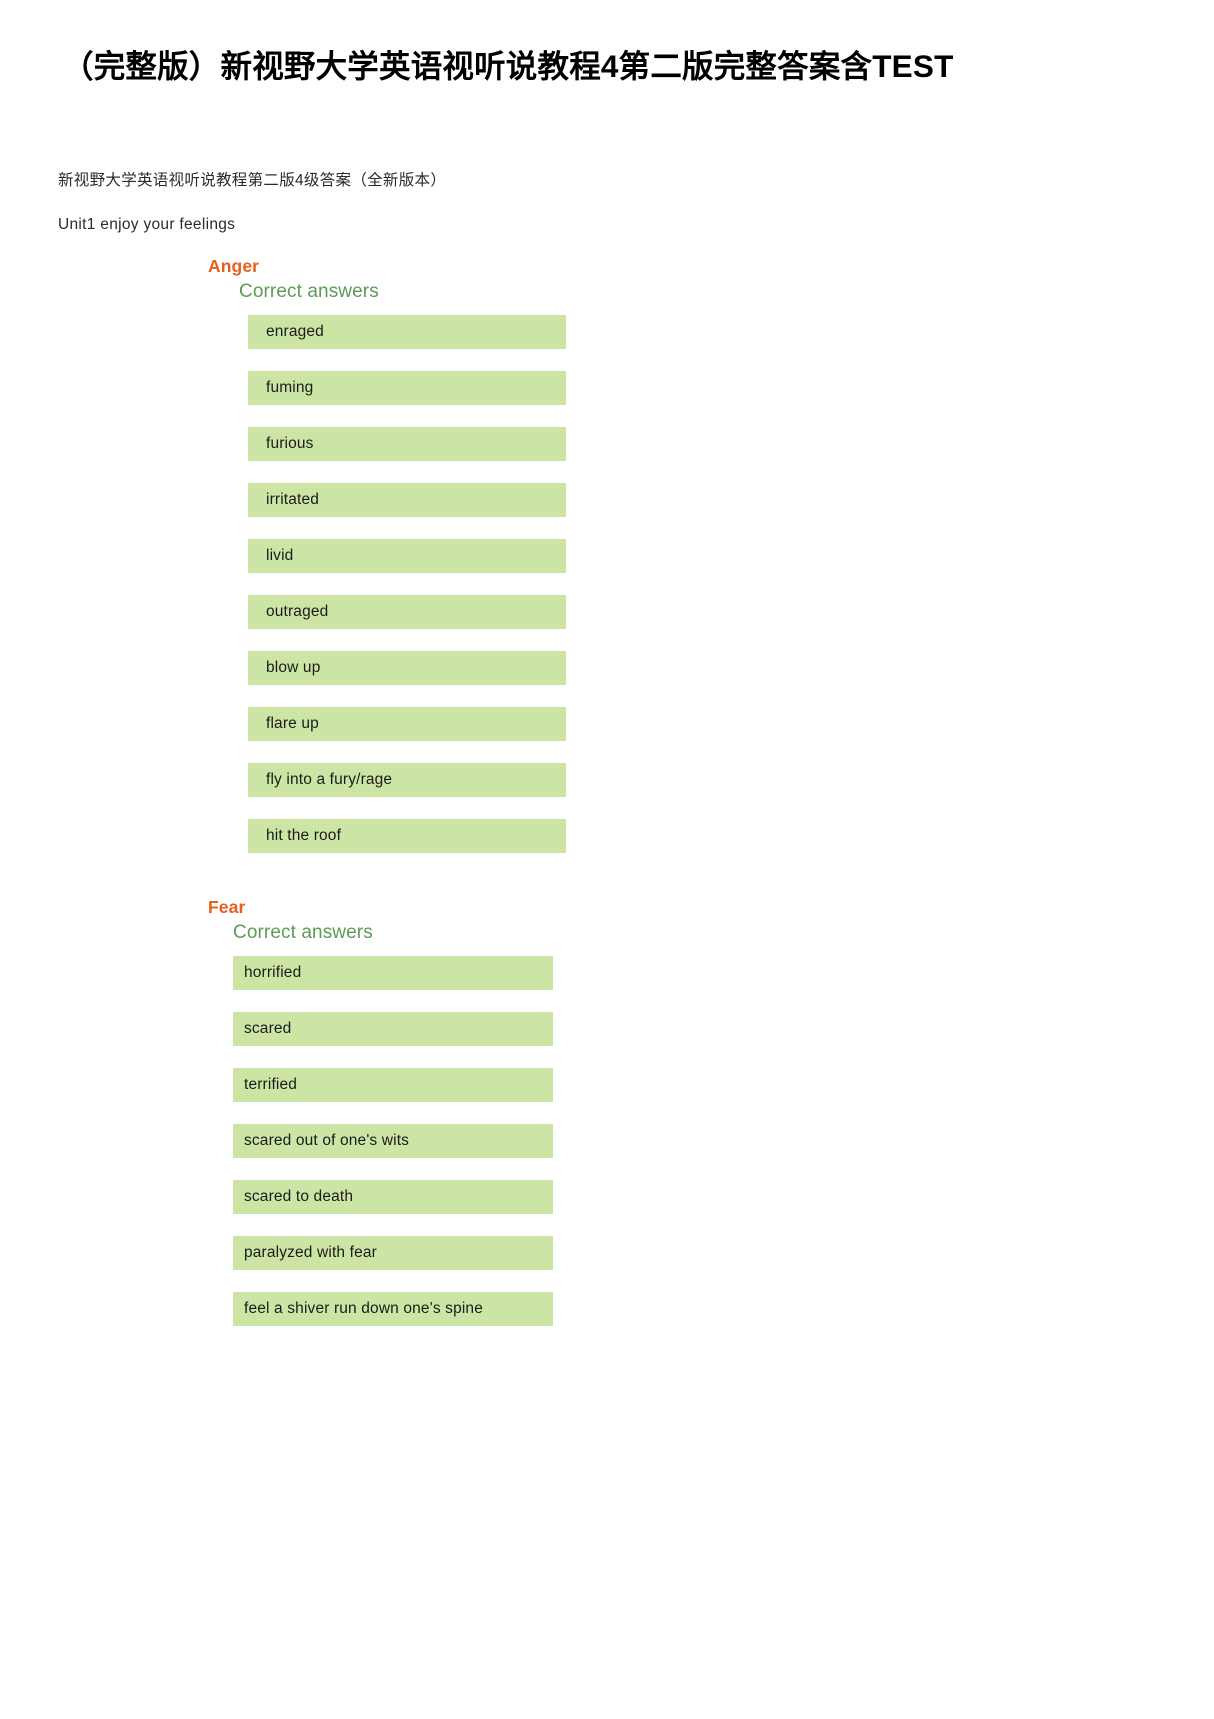 Image resolution: width=1214 pixels, height=1719 pixels. Describe the element at coordinates (407, 667) in the screenshot. I see `answer-row: blow up` at that location.